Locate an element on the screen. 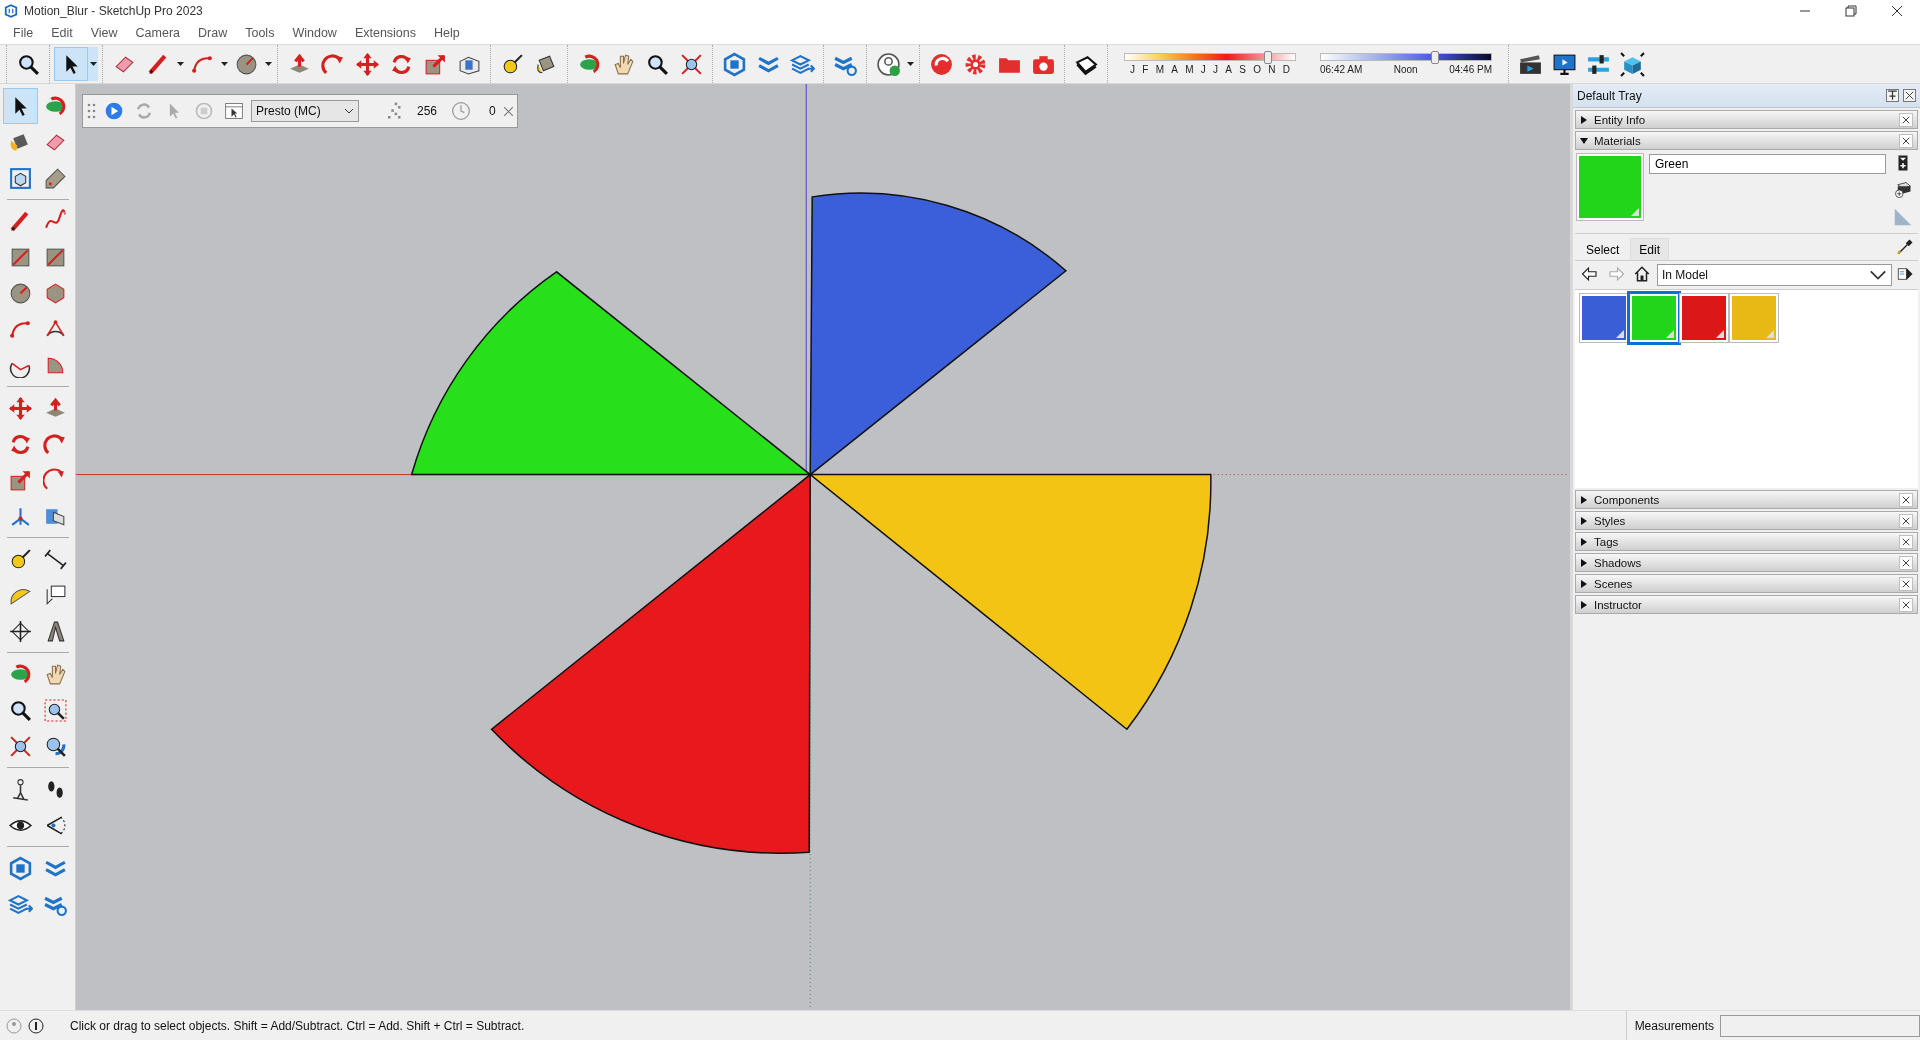 The image size is (1920, 1040). panel-header: Tags is located at coordinates (1746, 541).